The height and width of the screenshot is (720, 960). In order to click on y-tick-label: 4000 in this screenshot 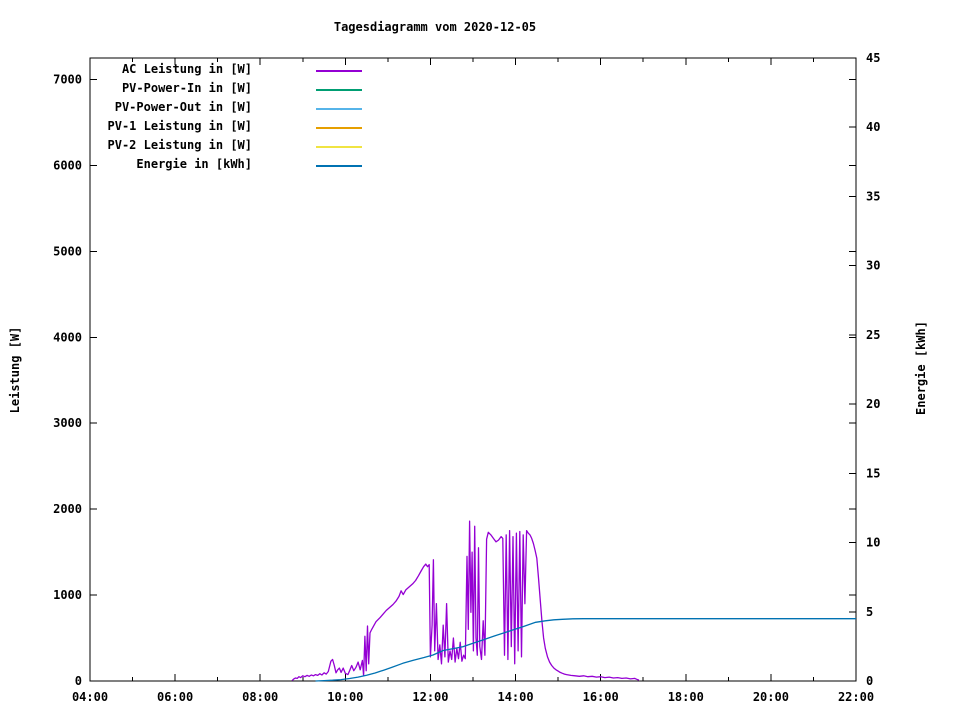, I will do `click(67, 337)`.